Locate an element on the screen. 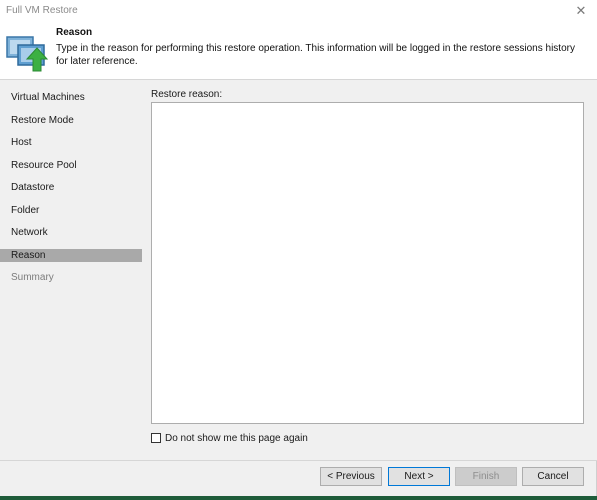 This screenshot has height=500, width=597. restore-reason-label: Restore reason: is located at coordinates (187, 94).